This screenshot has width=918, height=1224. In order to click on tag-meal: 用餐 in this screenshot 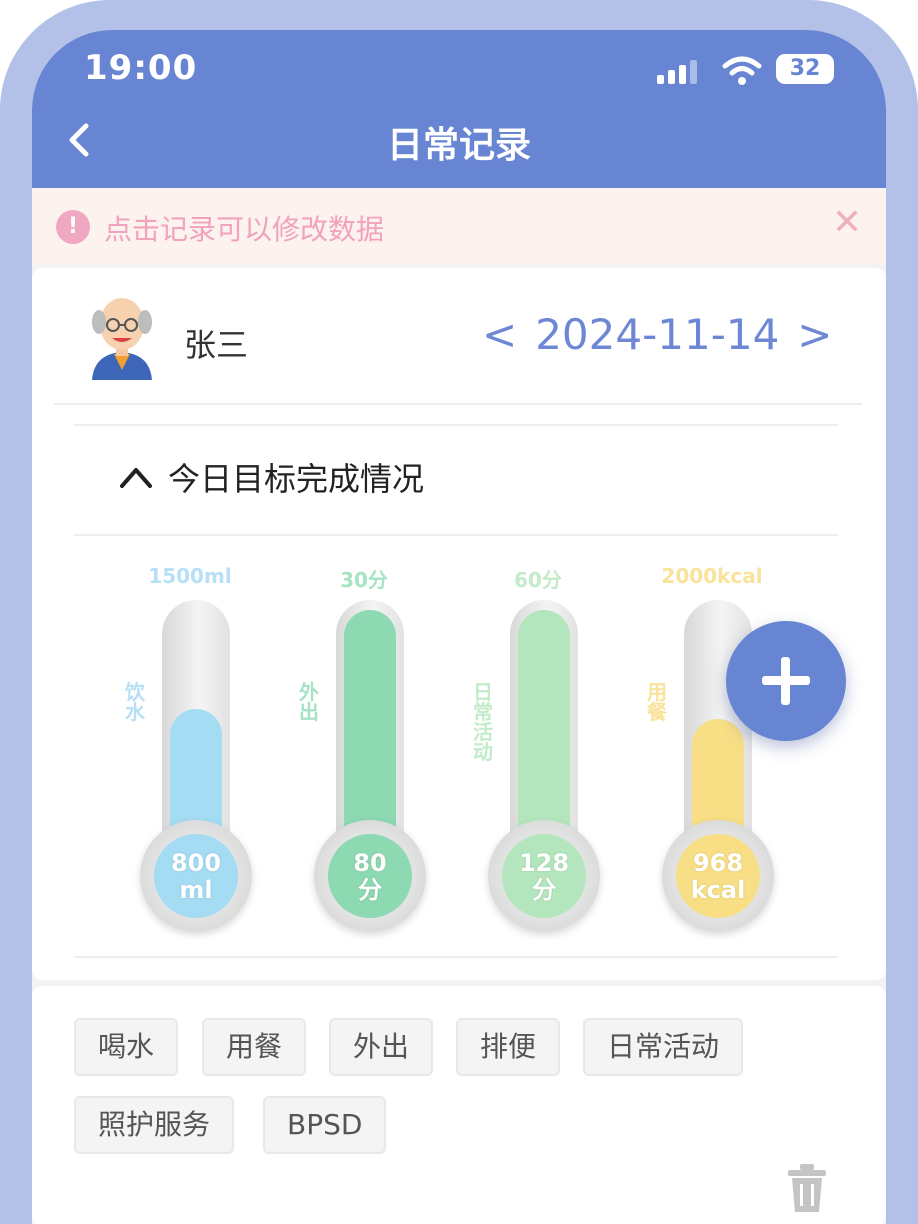, I will do `click(254, 1047)`.